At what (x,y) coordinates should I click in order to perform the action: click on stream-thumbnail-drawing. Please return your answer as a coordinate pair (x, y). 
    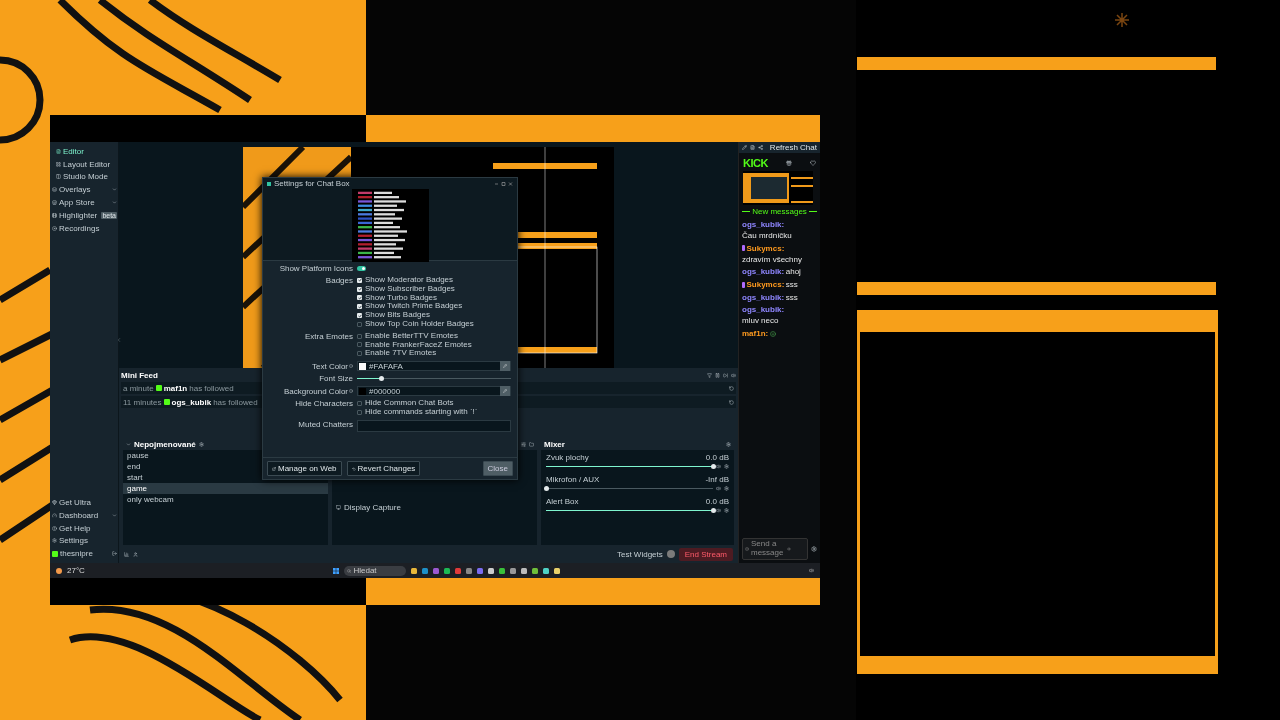
    Looking at the image, I should click on (778, 188).